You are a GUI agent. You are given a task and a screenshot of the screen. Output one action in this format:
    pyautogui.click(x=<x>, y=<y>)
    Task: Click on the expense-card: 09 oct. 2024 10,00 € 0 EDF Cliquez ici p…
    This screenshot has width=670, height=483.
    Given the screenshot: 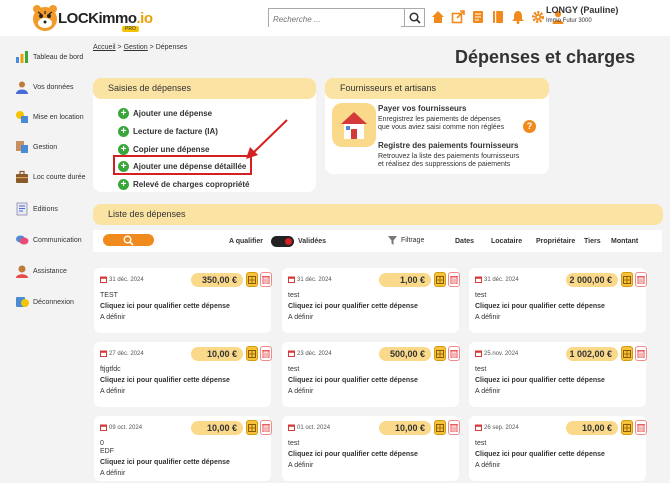 What is the action you would take?
    pyautogui.click(x=183, y=448)
    